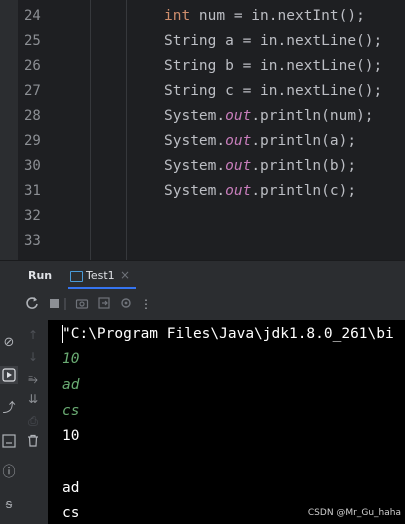 The width and height of the screenshot is (405, 524). Describe the element at coordinates (65, 304) in the screenshot. I see `toolbar-separator` at that location.